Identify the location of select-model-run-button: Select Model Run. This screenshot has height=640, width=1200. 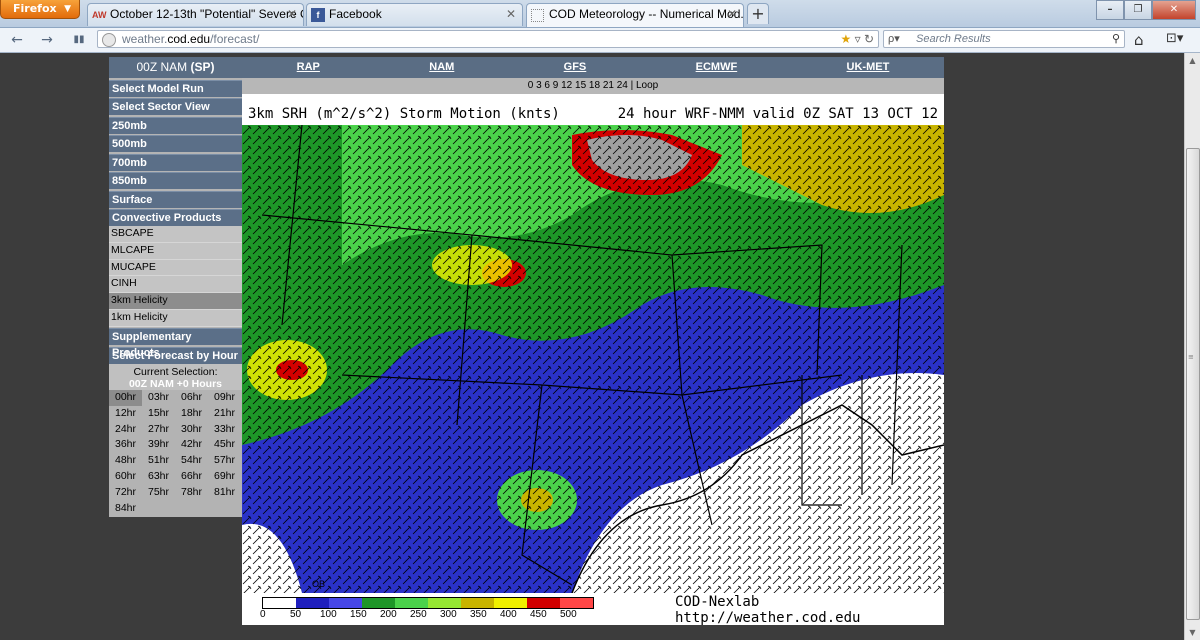
(175, 88).